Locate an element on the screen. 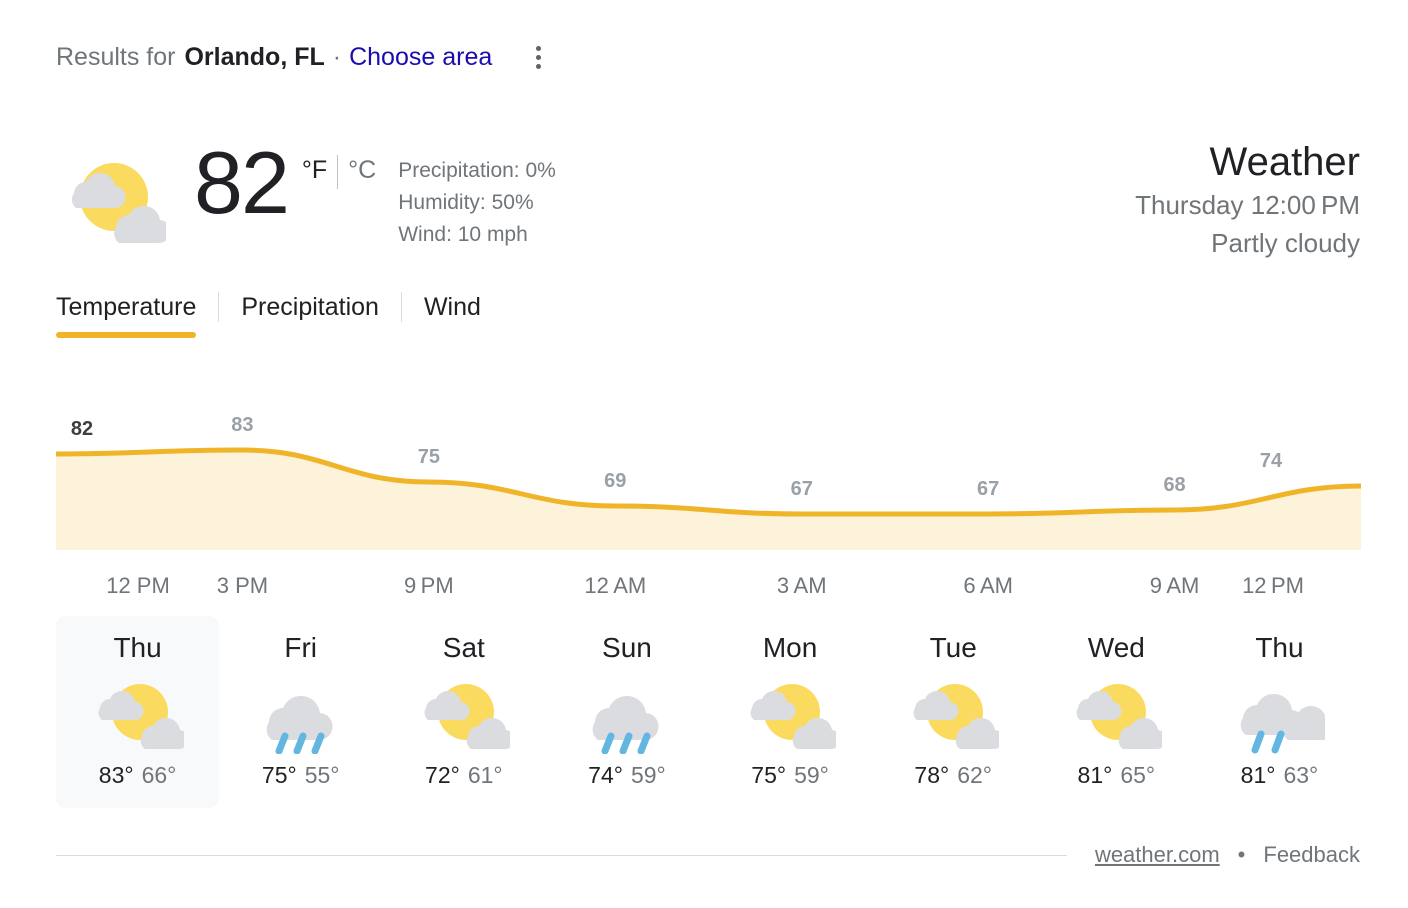 The height and width of the screenshot is (908, 1408). daily-forecast-card: Mon 75° 59° is located at coordinates (790, 712).